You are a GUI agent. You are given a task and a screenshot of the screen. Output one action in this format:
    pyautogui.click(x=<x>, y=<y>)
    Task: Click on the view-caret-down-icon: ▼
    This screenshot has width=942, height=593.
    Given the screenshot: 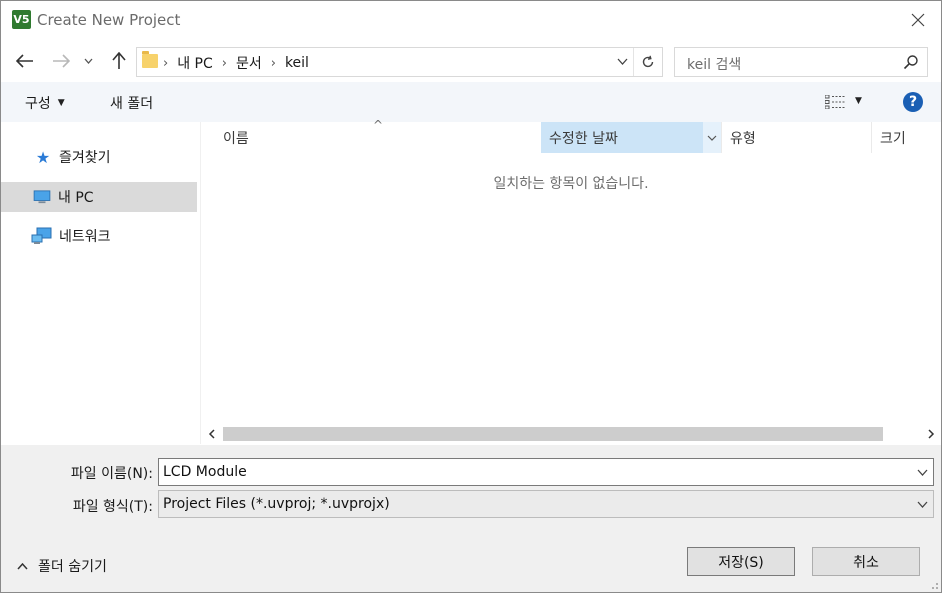 What is the action you would take?
    pyautogui.click(x=858, y=101)
    